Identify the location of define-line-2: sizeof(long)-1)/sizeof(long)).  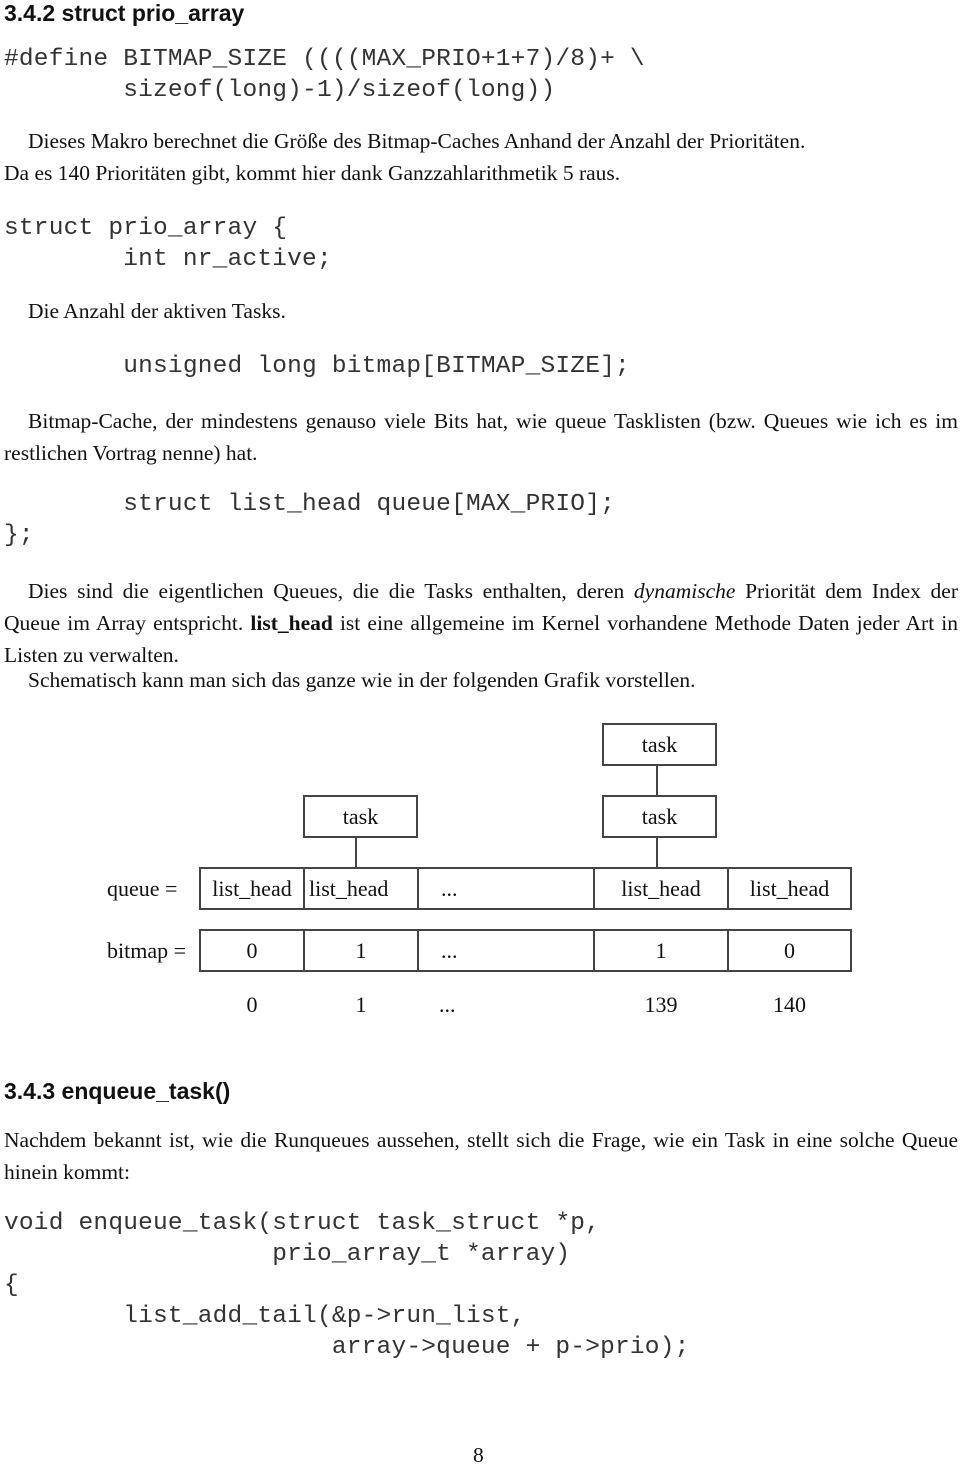
(280, 90).